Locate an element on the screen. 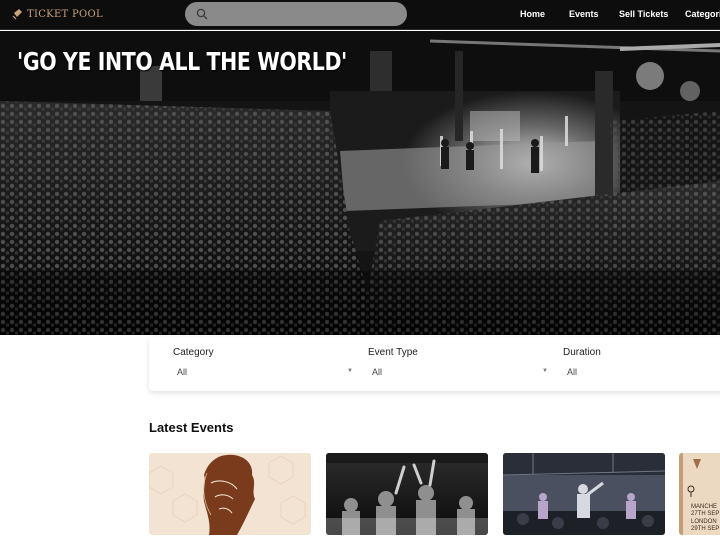 The width and height of the screenshot is (720, 540). nav-categories-link: Categori is located at coordinates (702, 14).